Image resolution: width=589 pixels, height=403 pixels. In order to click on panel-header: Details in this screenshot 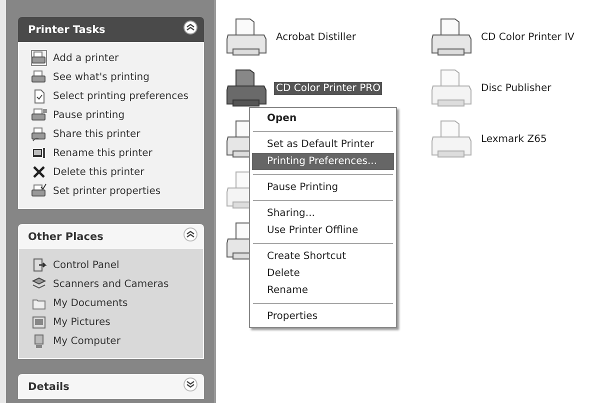, I will do `click(111, 386)`.